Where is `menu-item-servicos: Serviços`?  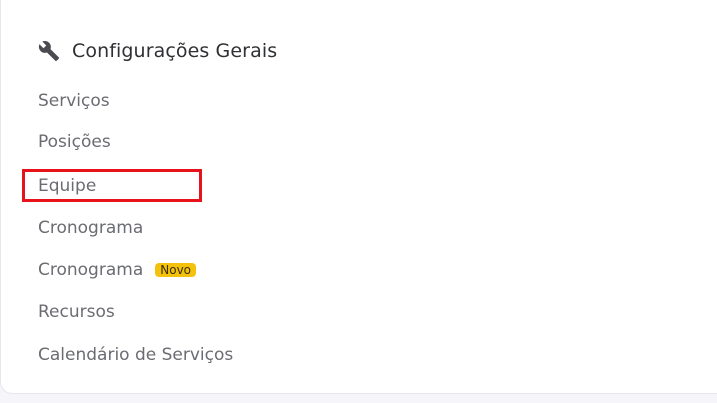 menu-item-servicos: Serviços is located at coordinates (74, 101).